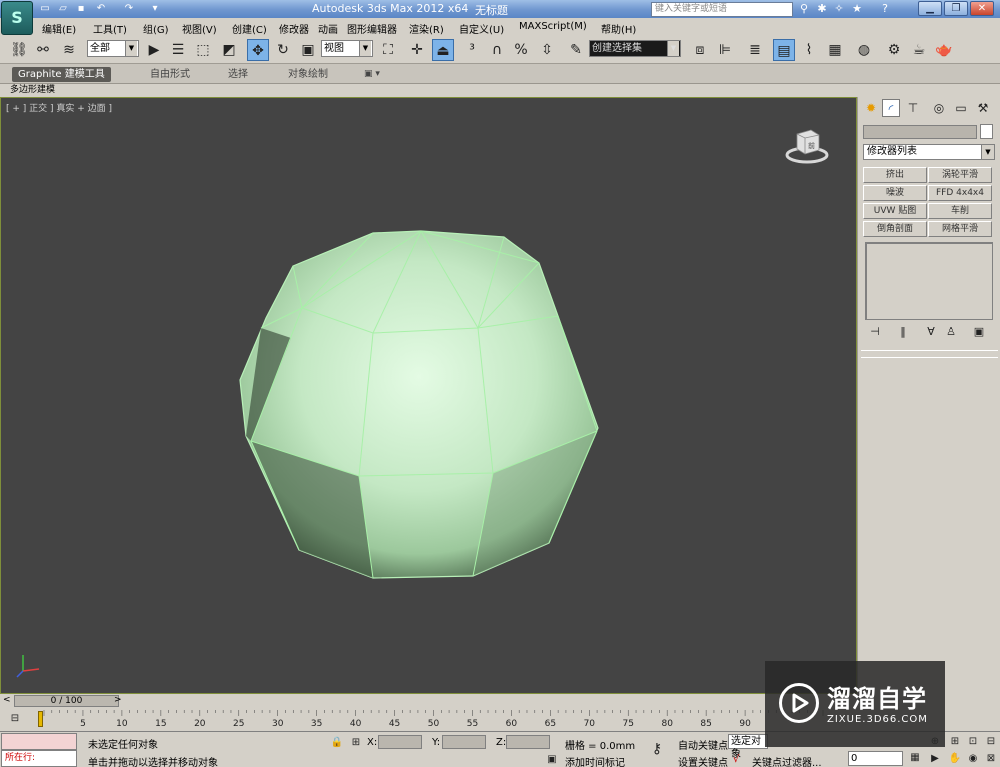  I want to click on window-crossing-icon: ◩, so click(229, 50).